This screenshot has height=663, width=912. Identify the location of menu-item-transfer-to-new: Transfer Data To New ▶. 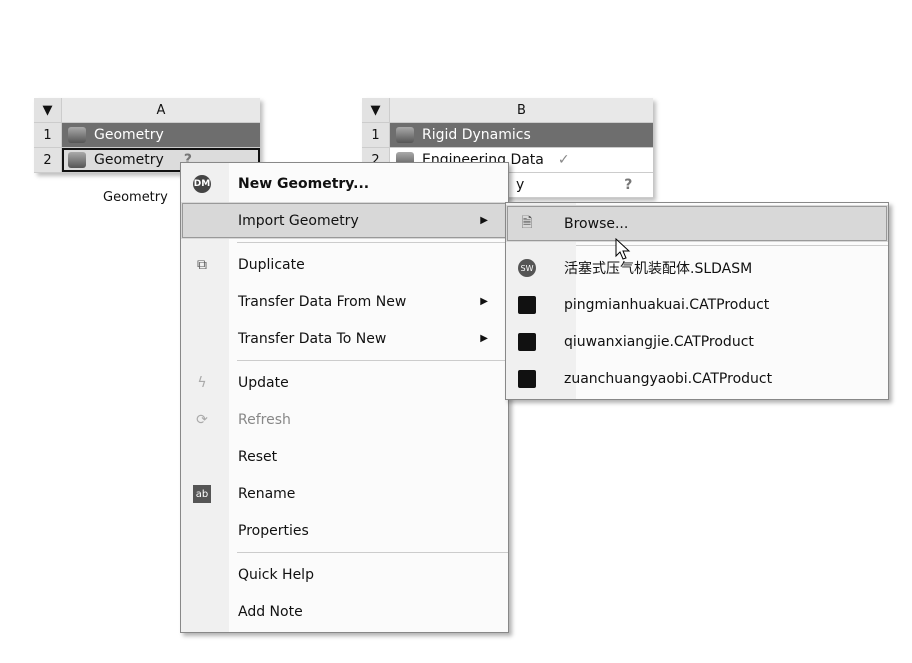
(344, 338).